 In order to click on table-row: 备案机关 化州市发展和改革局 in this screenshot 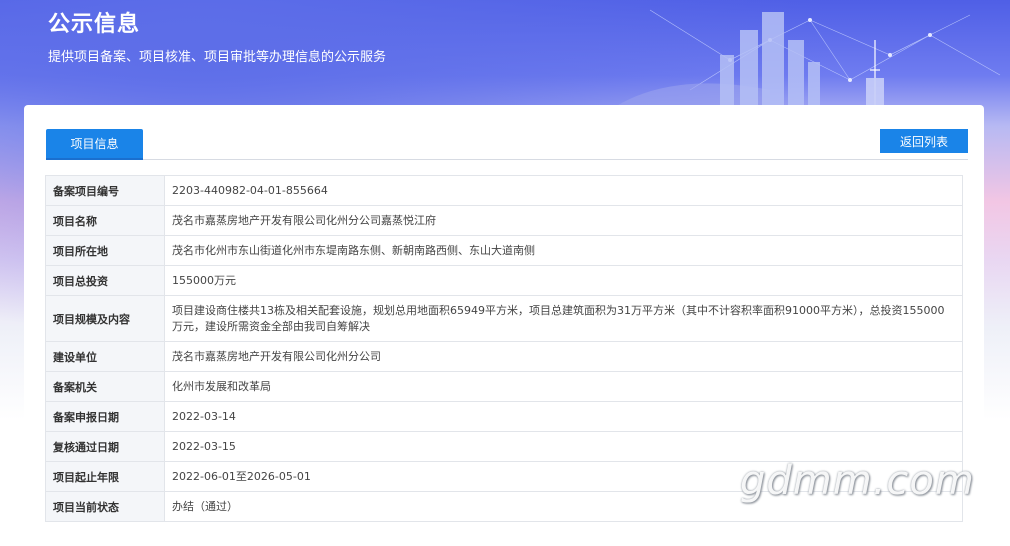, I will do `click(504, 386)`.